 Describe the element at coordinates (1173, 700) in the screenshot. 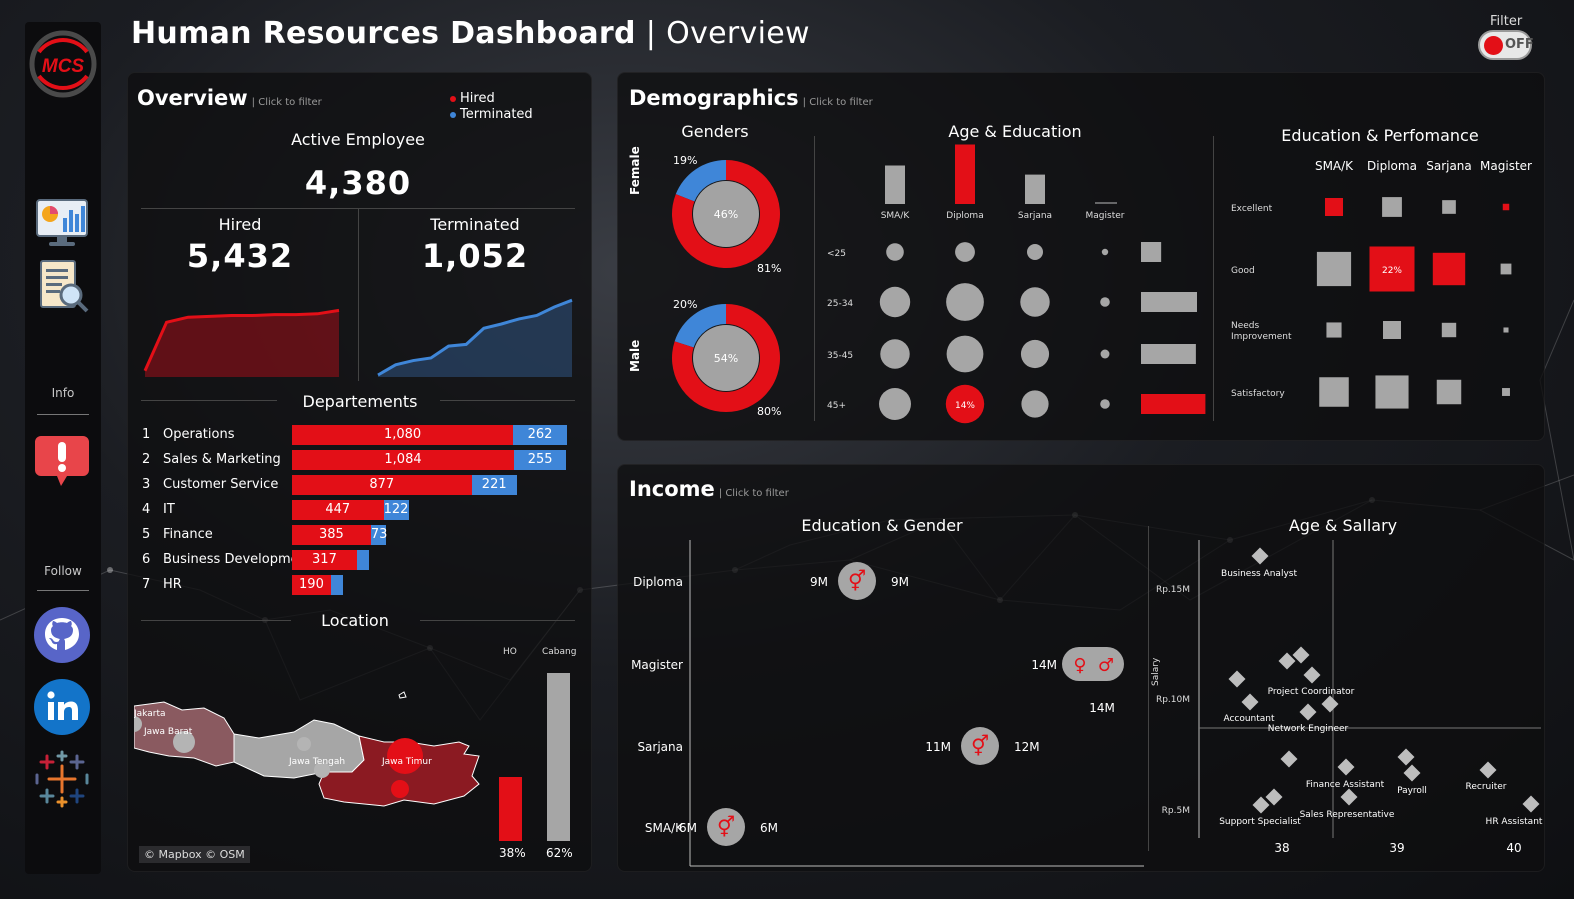

I see `salary-tick: Rp.10M` at that location.